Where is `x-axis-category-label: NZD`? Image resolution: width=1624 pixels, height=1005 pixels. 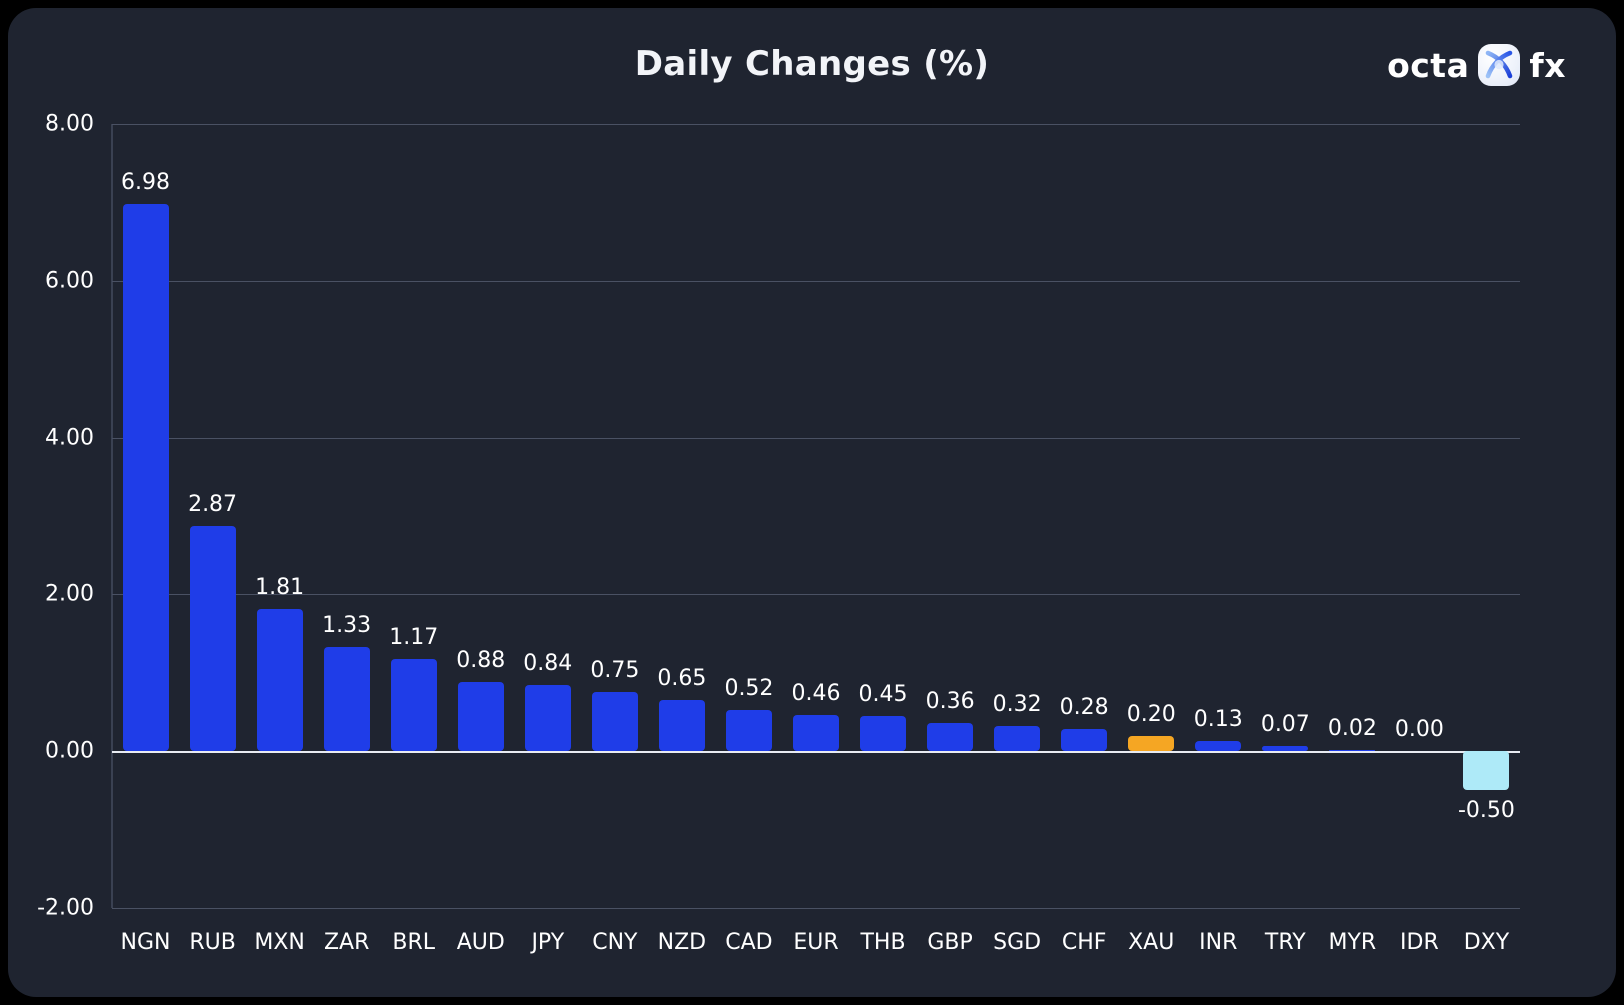
x-axis-category-label: NZD is located at coordinates (682, 942).